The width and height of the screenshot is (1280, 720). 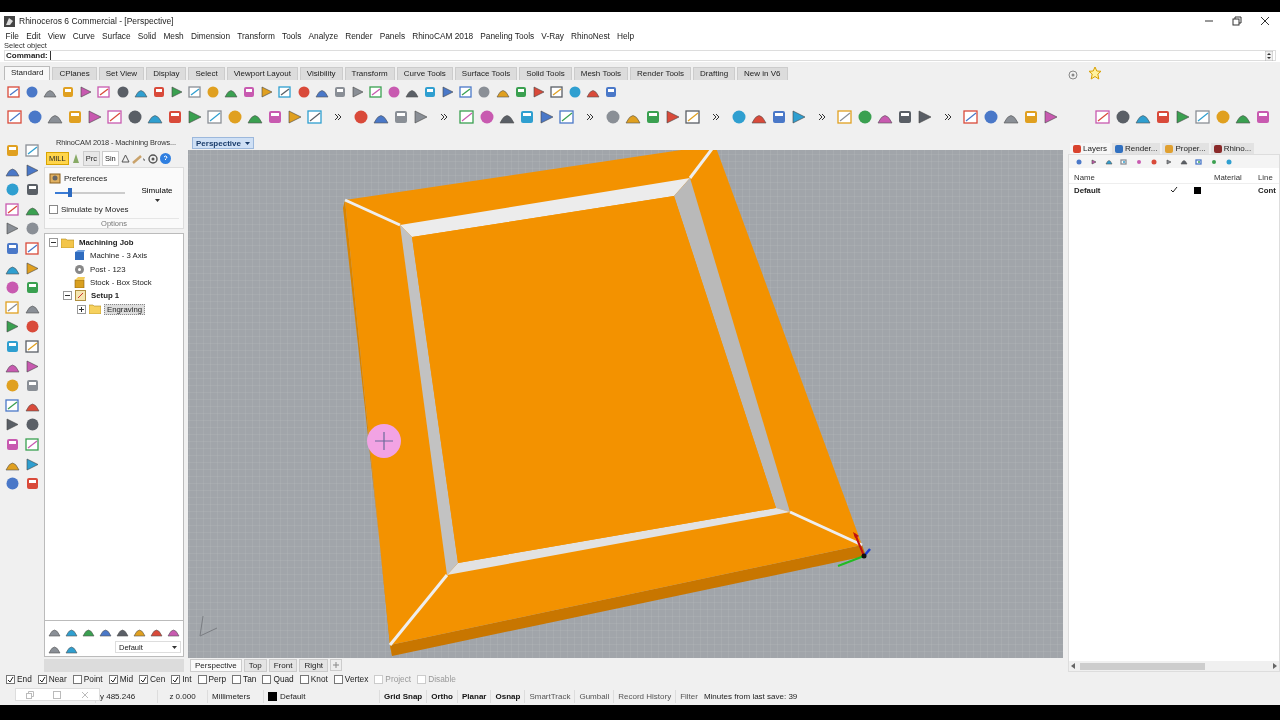 What do you see at coordinates (95, 209) in the screenshot?
I see `checkbox-label: Simulate by Moves` at bounding box center [95, 209].